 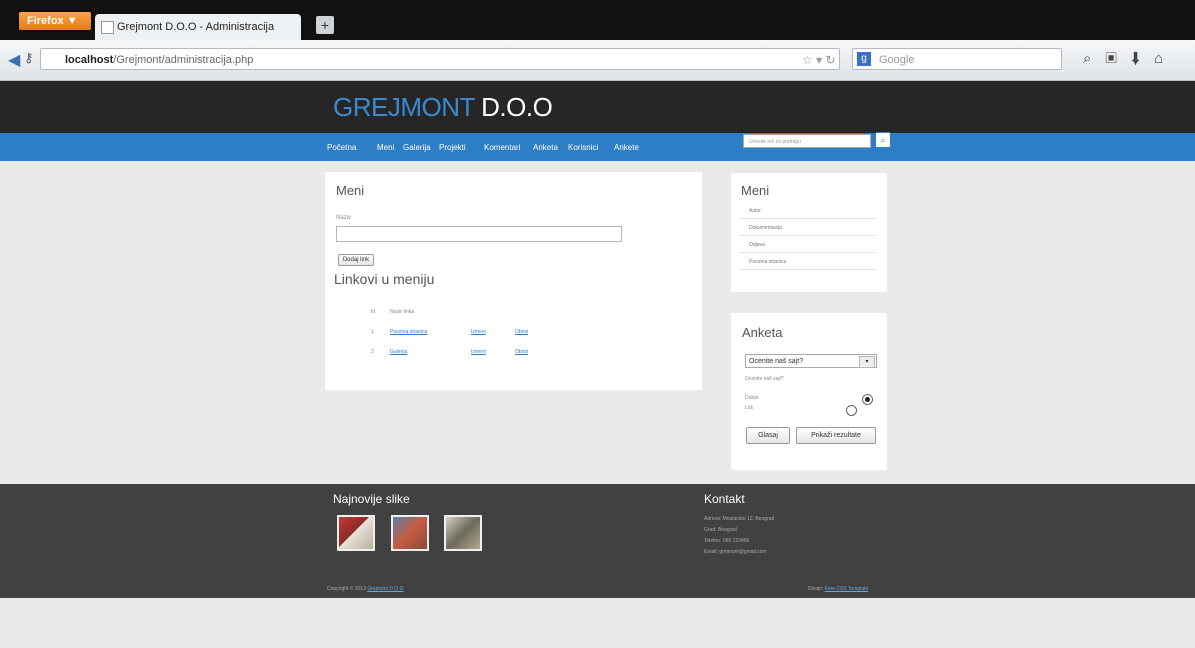 I want to click on google-icon: g, so click(x=864, y=59).